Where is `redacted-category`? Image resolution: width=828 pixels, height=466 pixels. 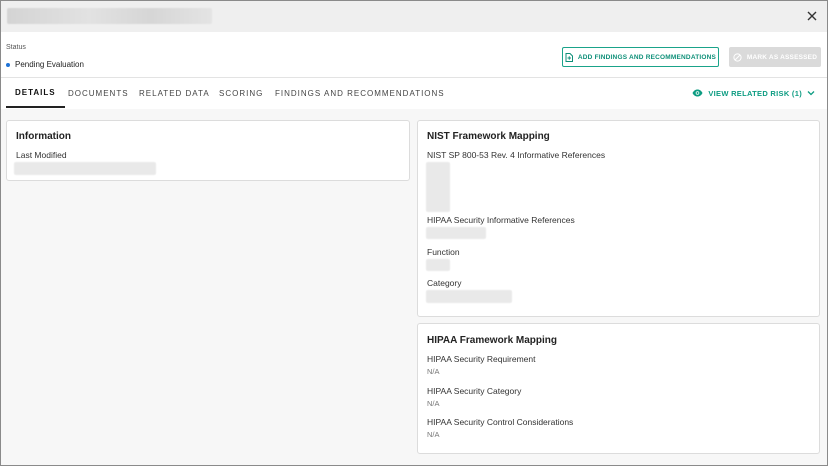
redacted-category is located at coordinates (469, 296).